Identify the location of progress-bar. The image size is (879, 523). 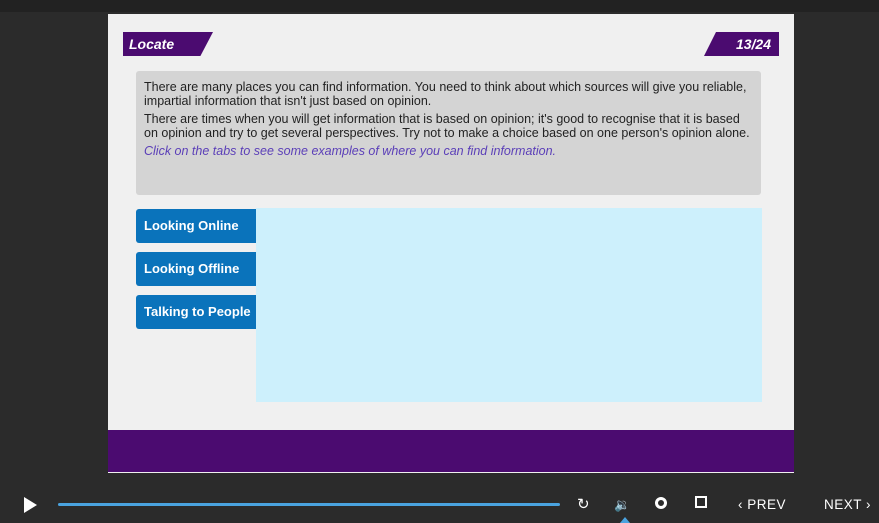
(309, 504).